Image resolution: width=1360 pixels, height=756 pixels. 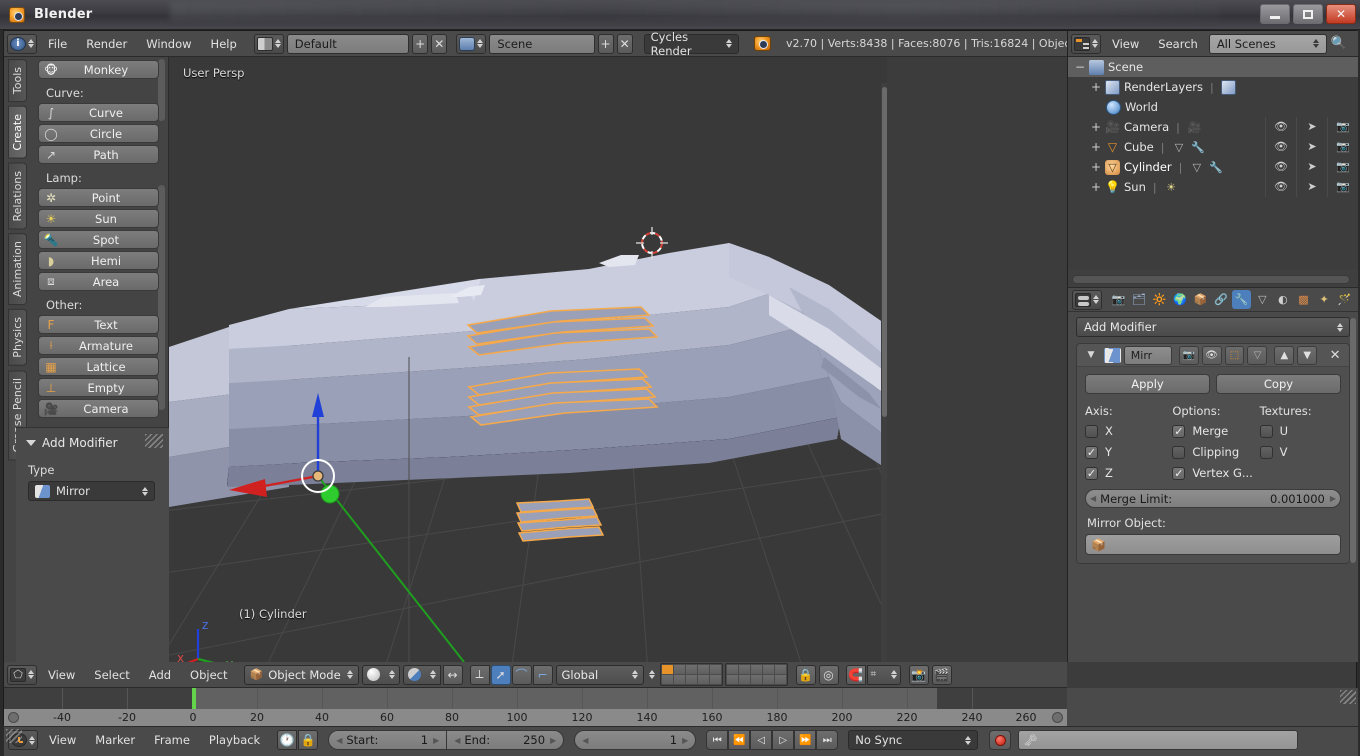 What do you see at coordinates (62, 740) in the screenshot?
I see `timeline-menu-view: View` at bounding box center [62, 740].